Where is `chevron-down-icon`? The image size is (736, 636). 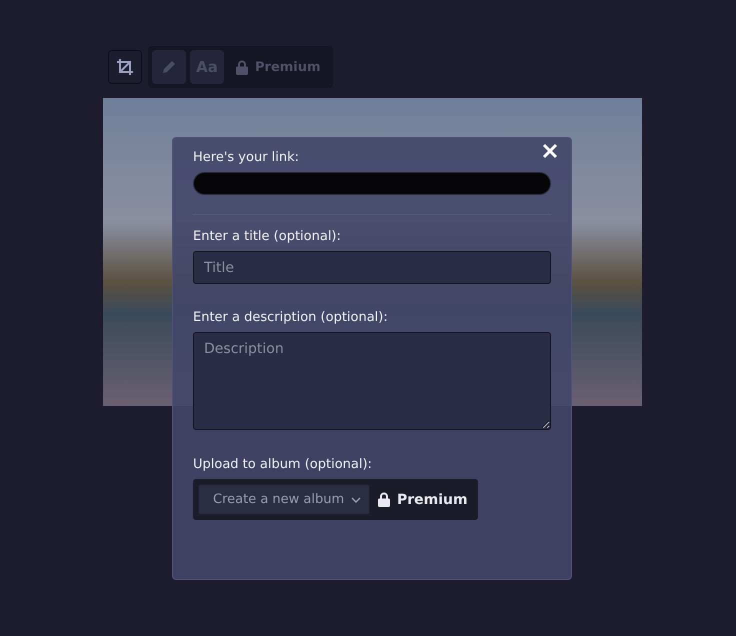 chevron-down-icon is located at coordinates (356, 499).